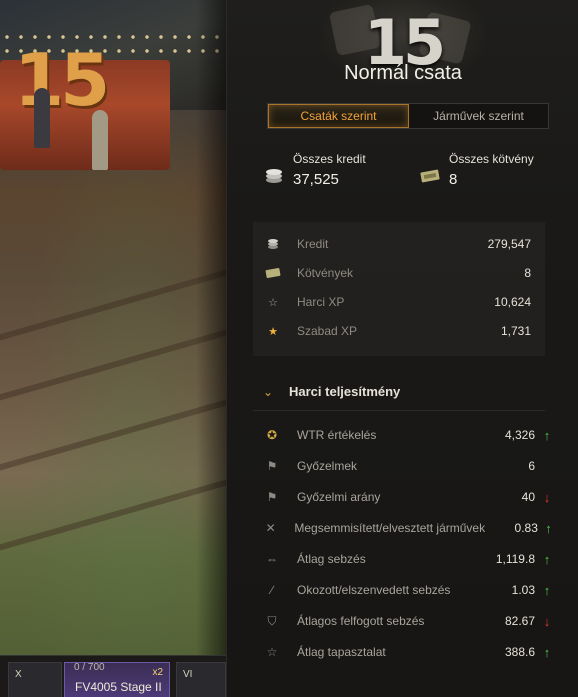 The image size is (578, 697). What do you see at coordinates (321, 302) in the screenshot?
I see `earnings-label: Harci XP` at bounding box center [321, 302].